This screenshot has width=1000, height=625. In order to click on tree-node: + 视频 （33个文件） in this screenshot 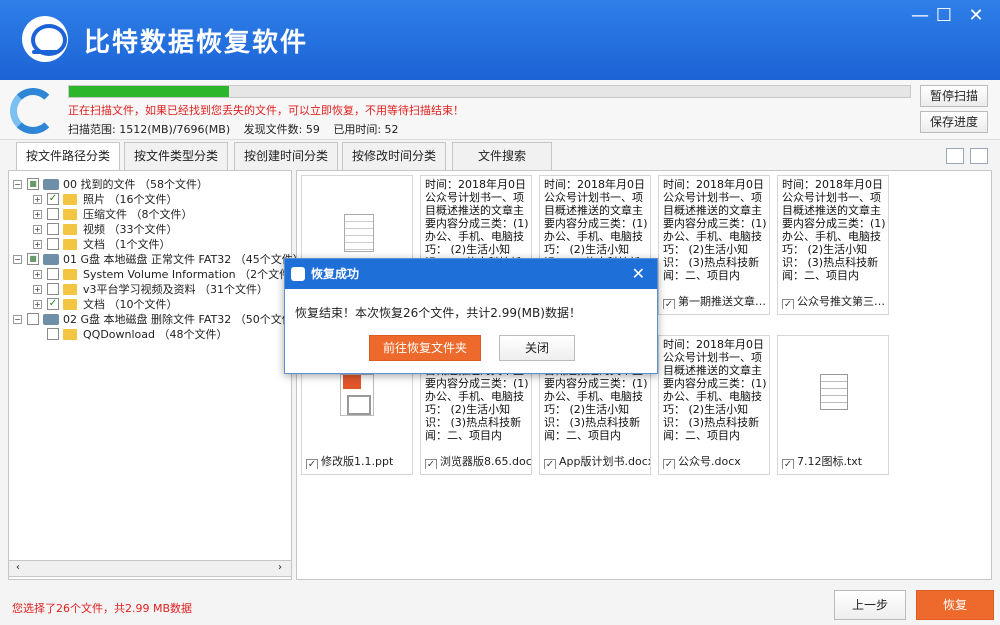, I will do `click(149, 229)`.